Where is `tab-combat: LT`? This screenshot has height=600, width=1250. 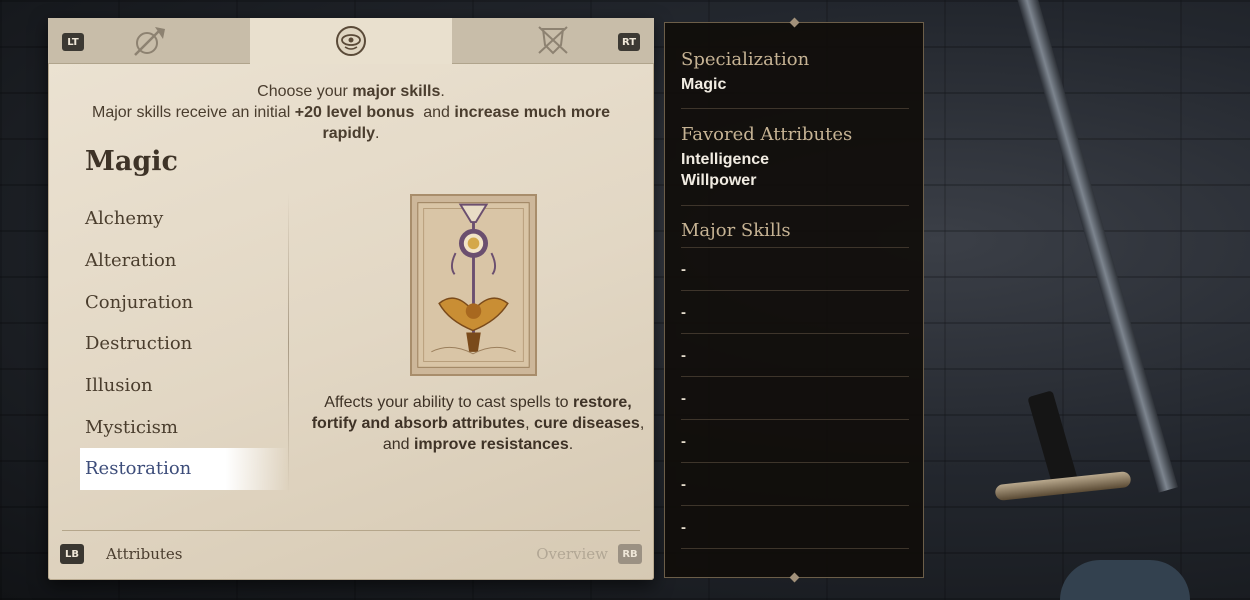
tab-combat: LT is located at coordinates (149, 41).